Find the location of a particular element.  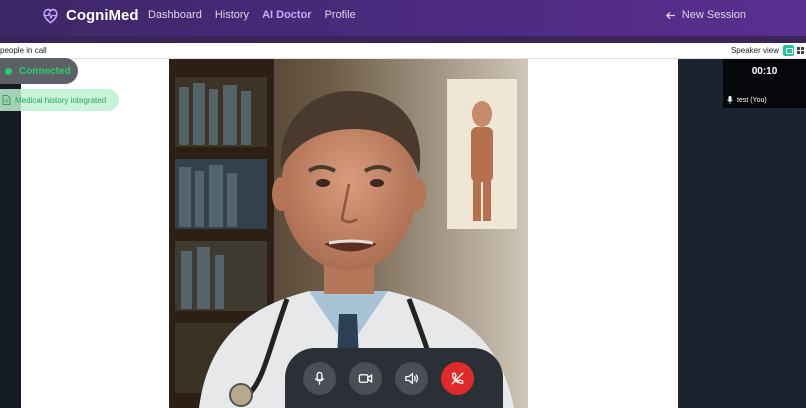

medical-history-badge: Medical history integrated is located at coordinates (59, 100).